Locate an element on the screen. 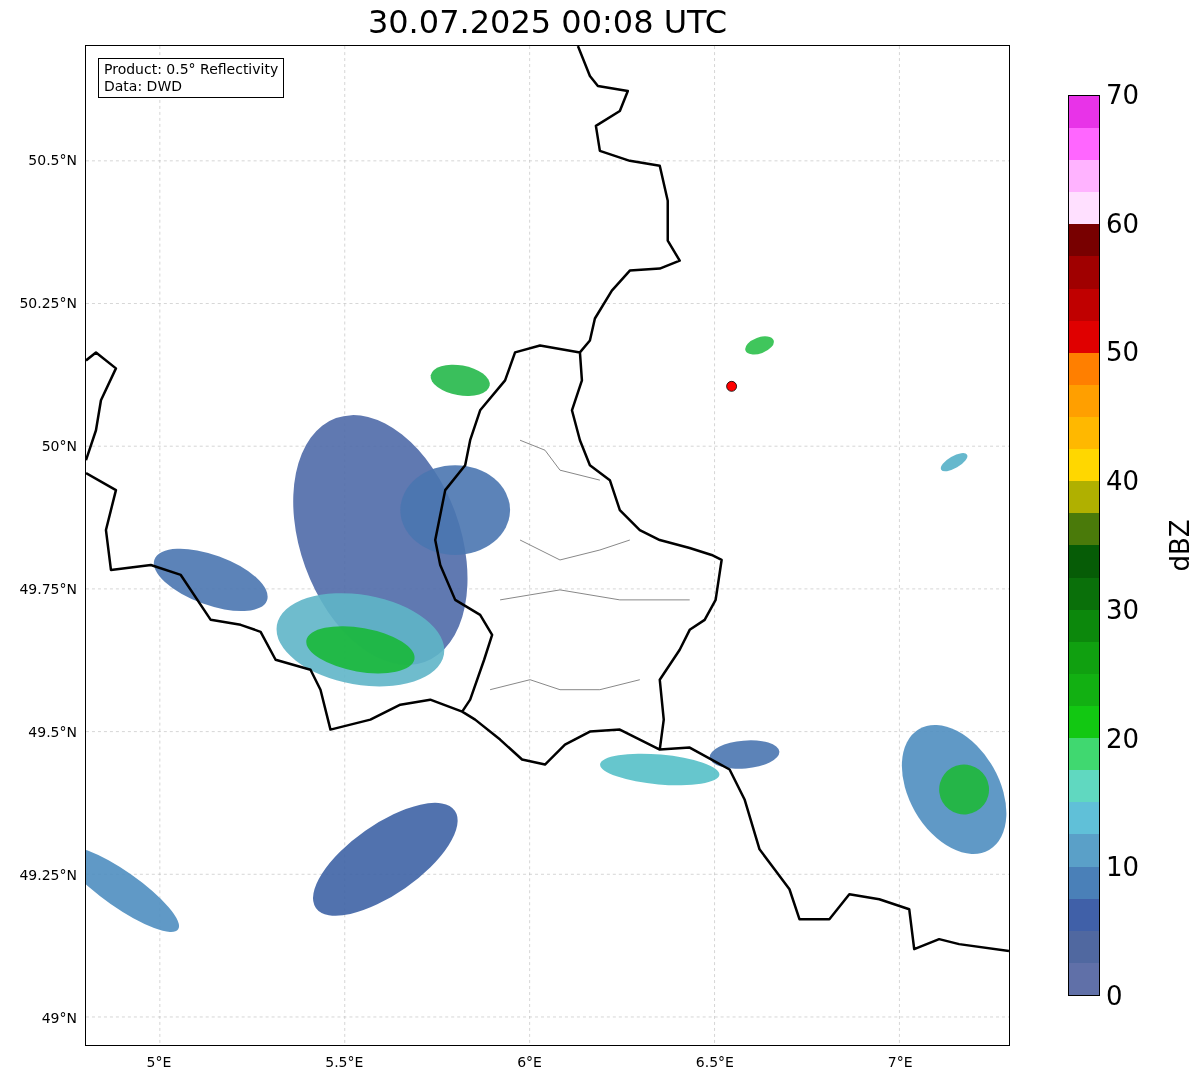 The height and width of the screenshot is (1081, 1202). colorbar-tick-label: 30 is located at coordinates (1123, 609).